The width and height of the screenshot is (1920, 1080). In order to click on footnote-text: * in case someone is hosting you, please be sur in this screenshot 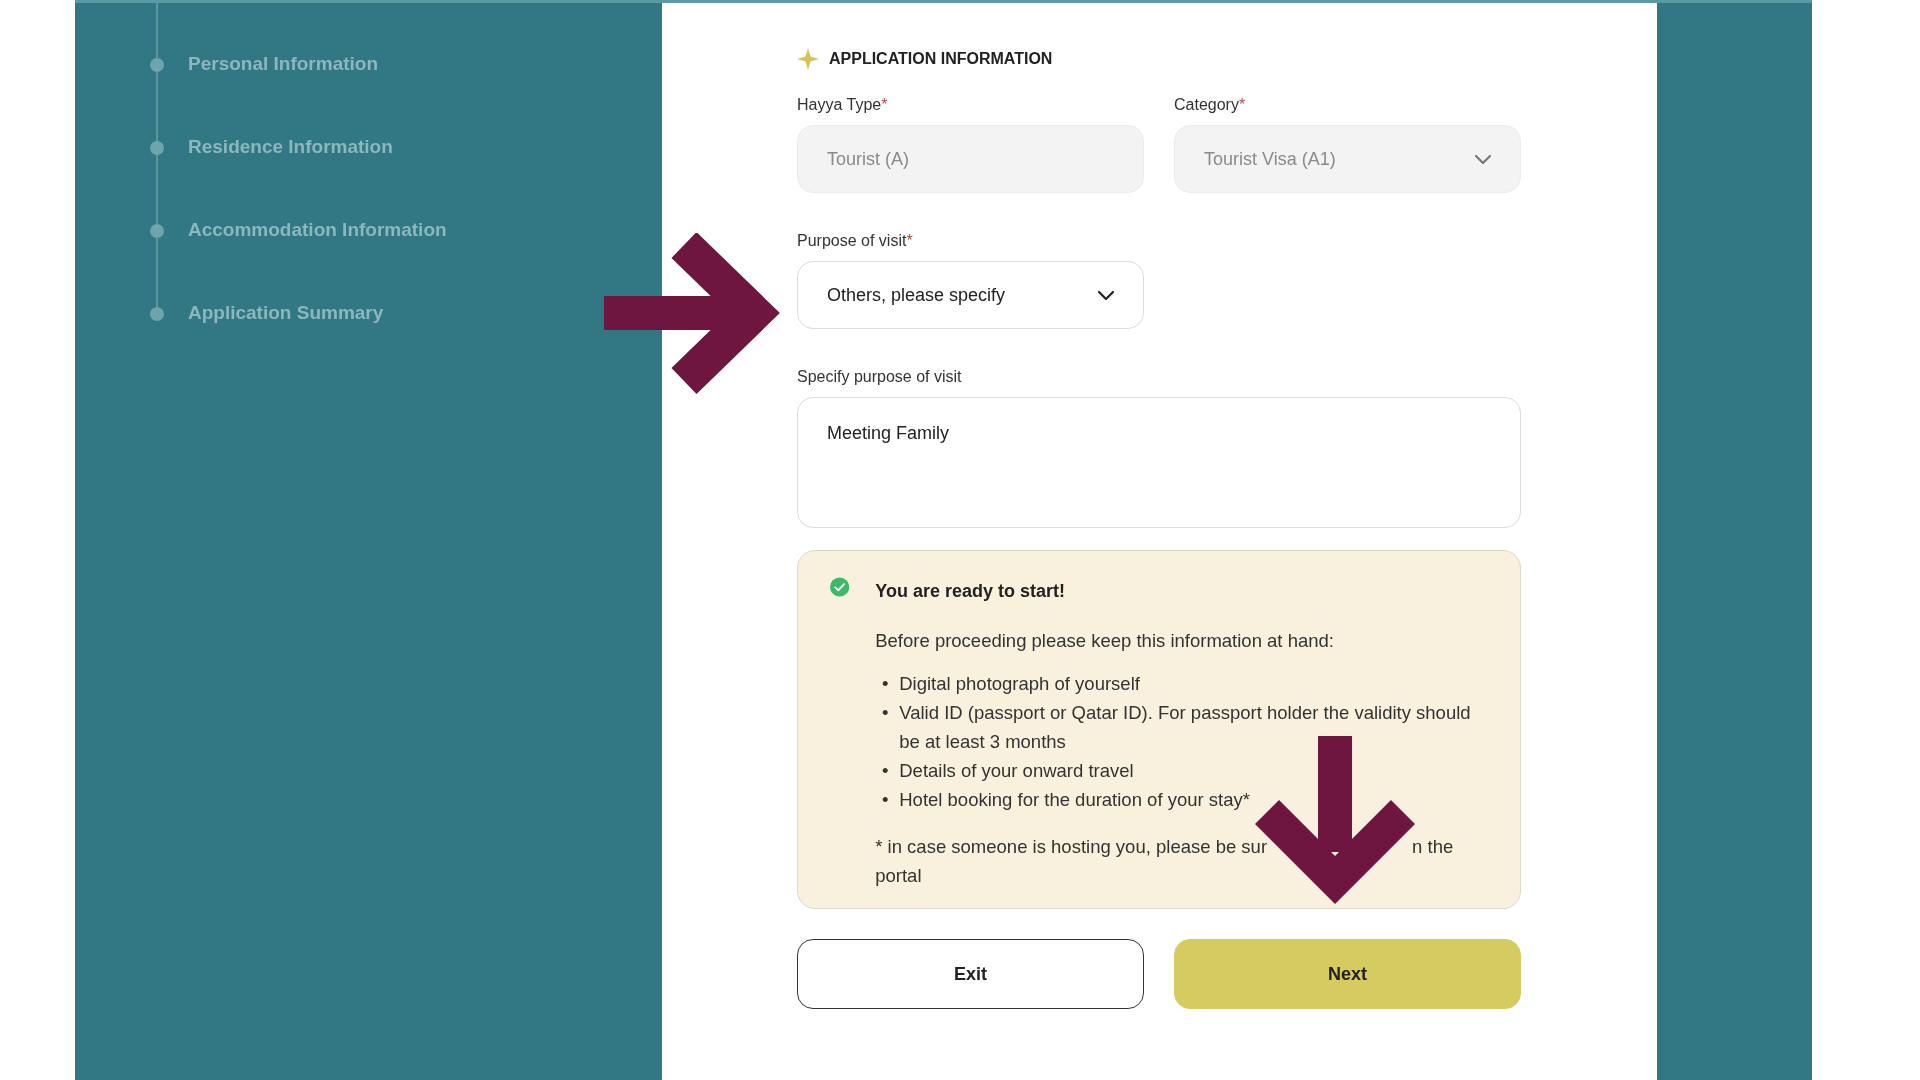, I will do `click(1071, 847)`.